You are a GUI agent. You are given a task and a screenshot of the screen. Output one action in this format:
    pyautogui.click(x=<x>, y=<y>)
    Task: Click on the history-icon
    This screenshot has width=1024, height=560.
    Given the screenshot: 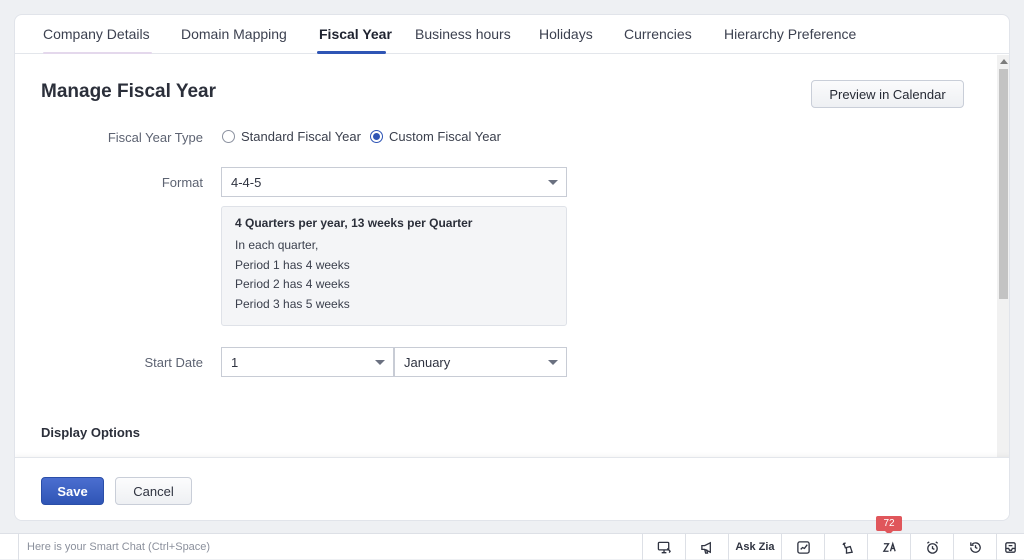 What is the action you would take?
    pyautogui.click(x=975, y=547)
    